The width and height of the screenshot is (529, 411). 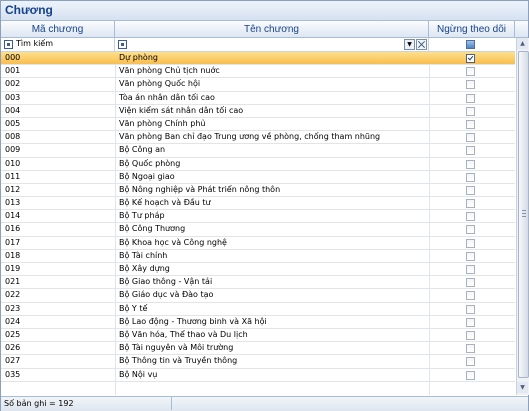 What do you see at coordinates (13, 189) in the screenshot?
I see `cell-code: 012` at bounding box center [13, 189].